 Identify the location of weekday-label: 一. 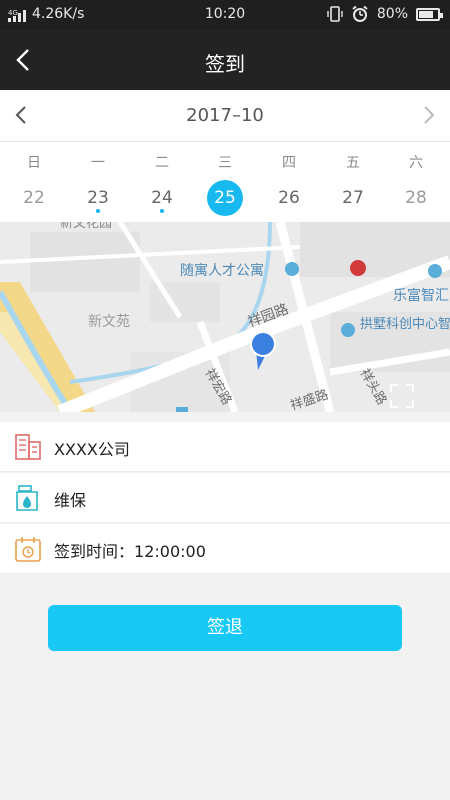
(98, 163).